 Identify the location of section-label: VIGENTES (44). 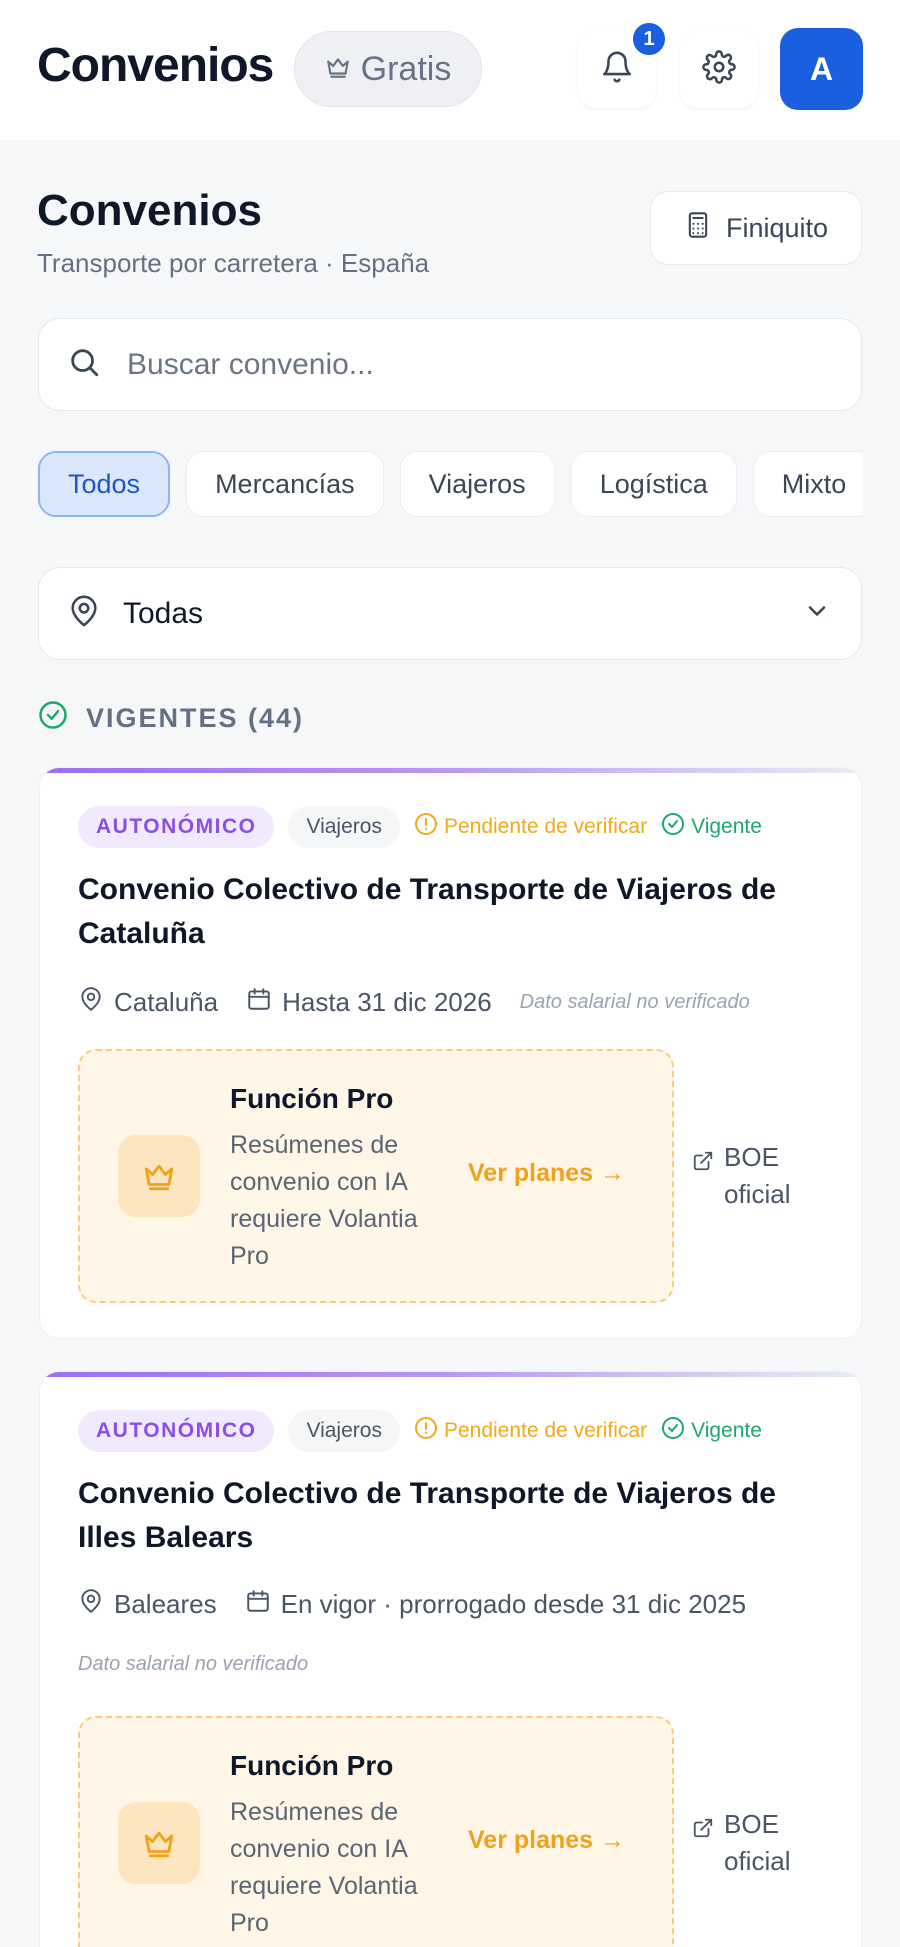
(195, 718).